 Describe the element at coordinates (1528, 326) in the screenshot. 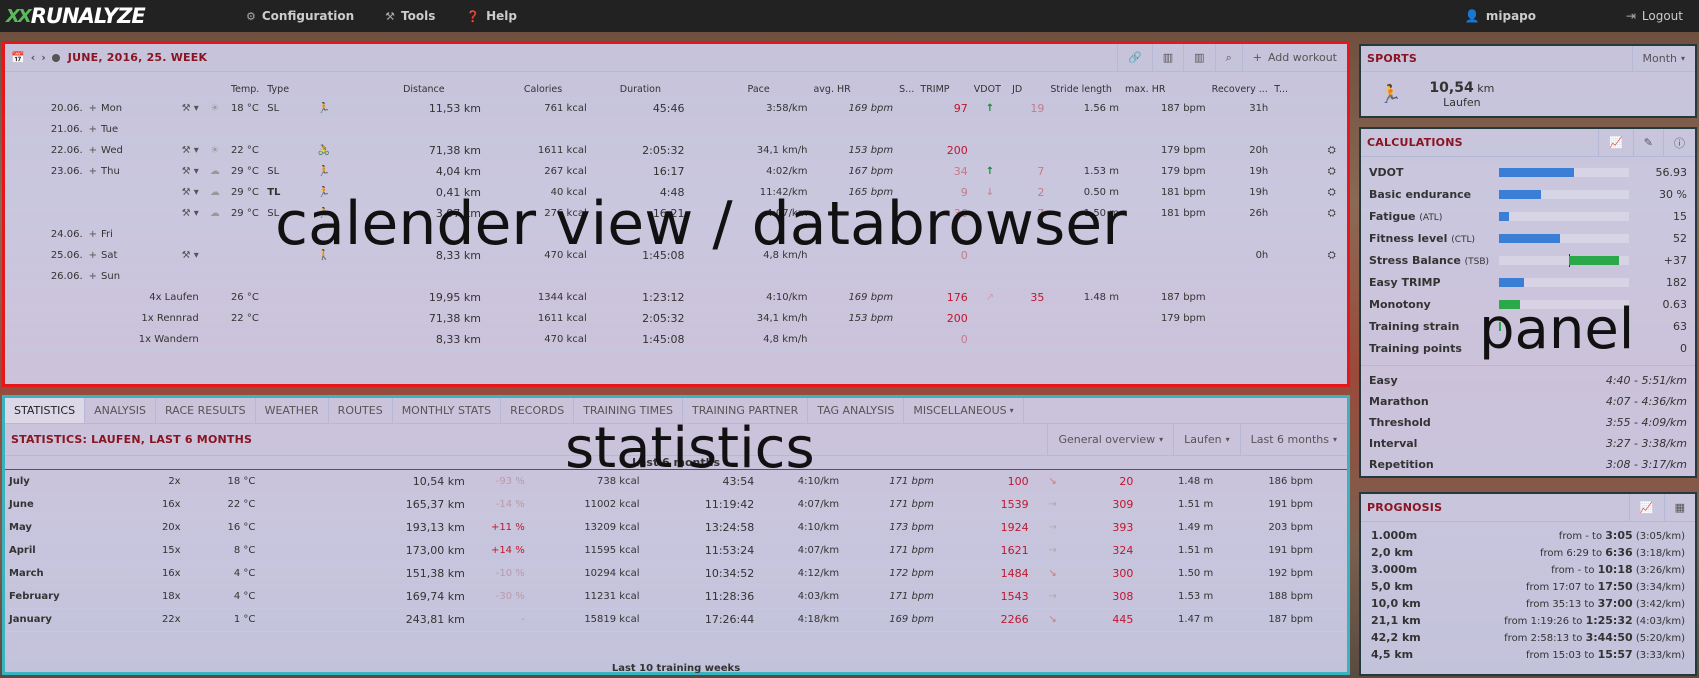

I see `calc-row: Training strain 63` at that location.